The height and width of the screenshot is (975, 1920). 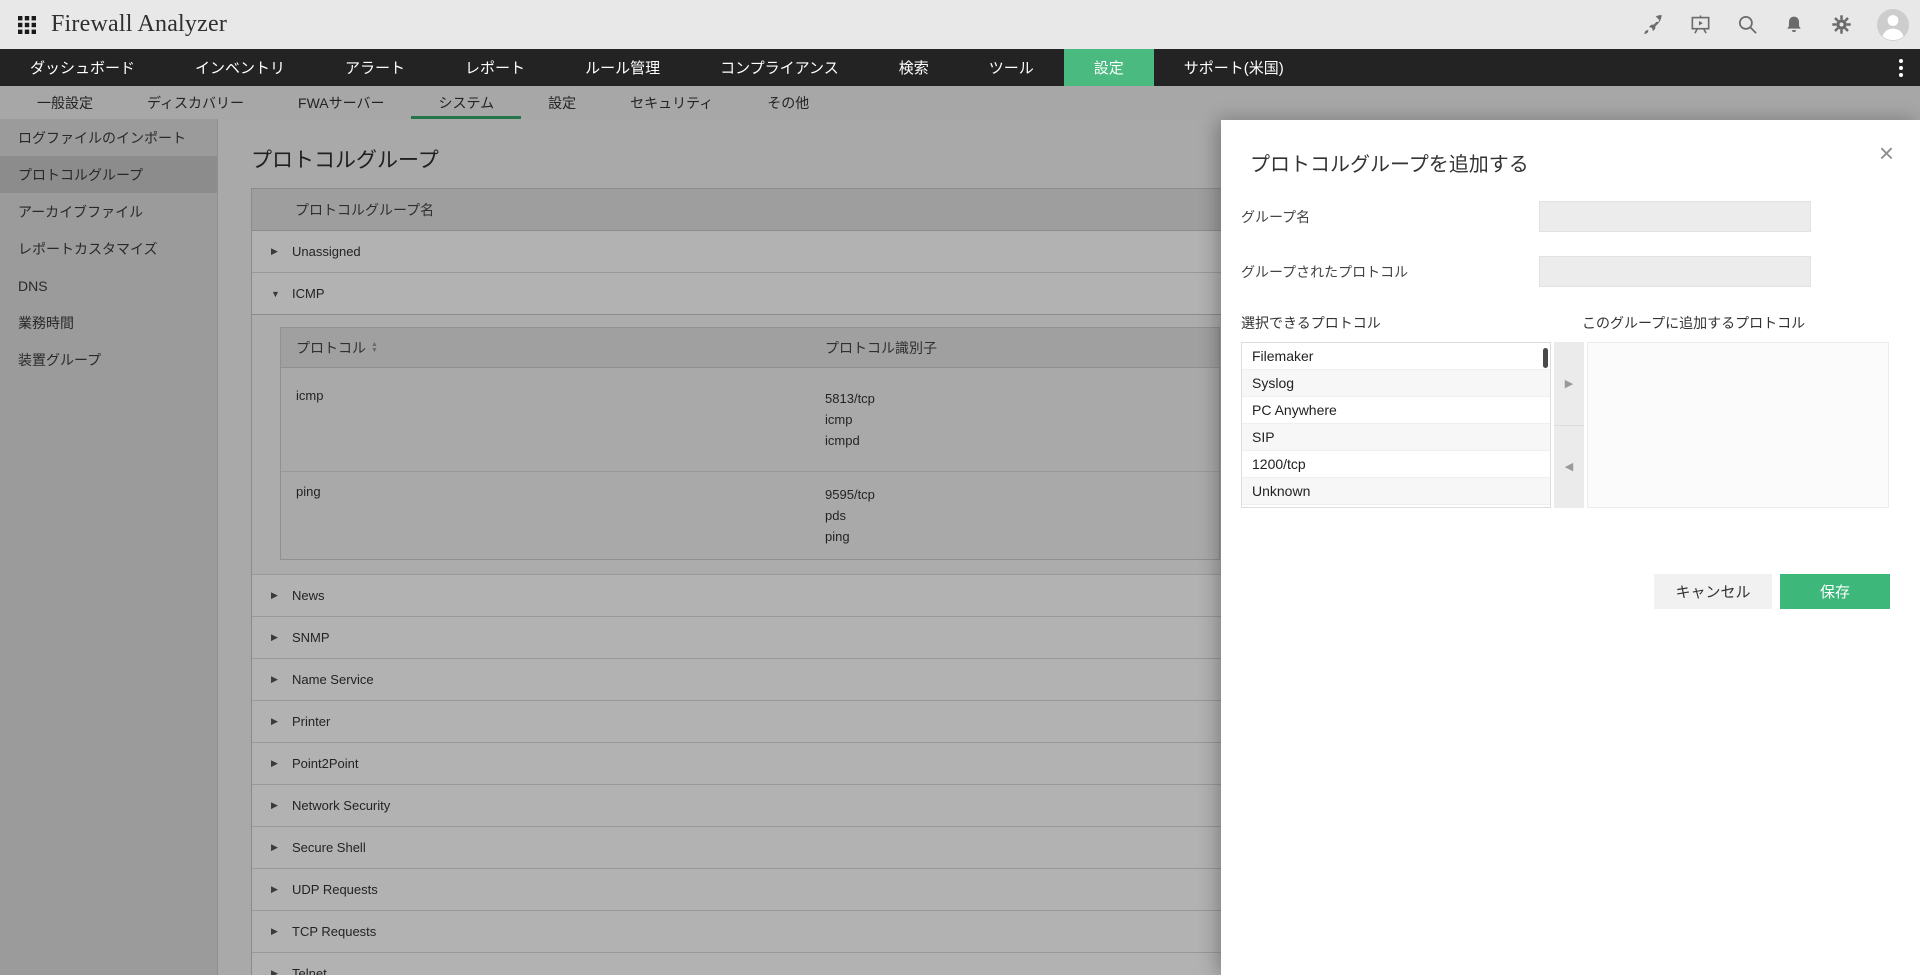 I want to click on list-scrollbar-thumb, so click(x=1545, y=358).